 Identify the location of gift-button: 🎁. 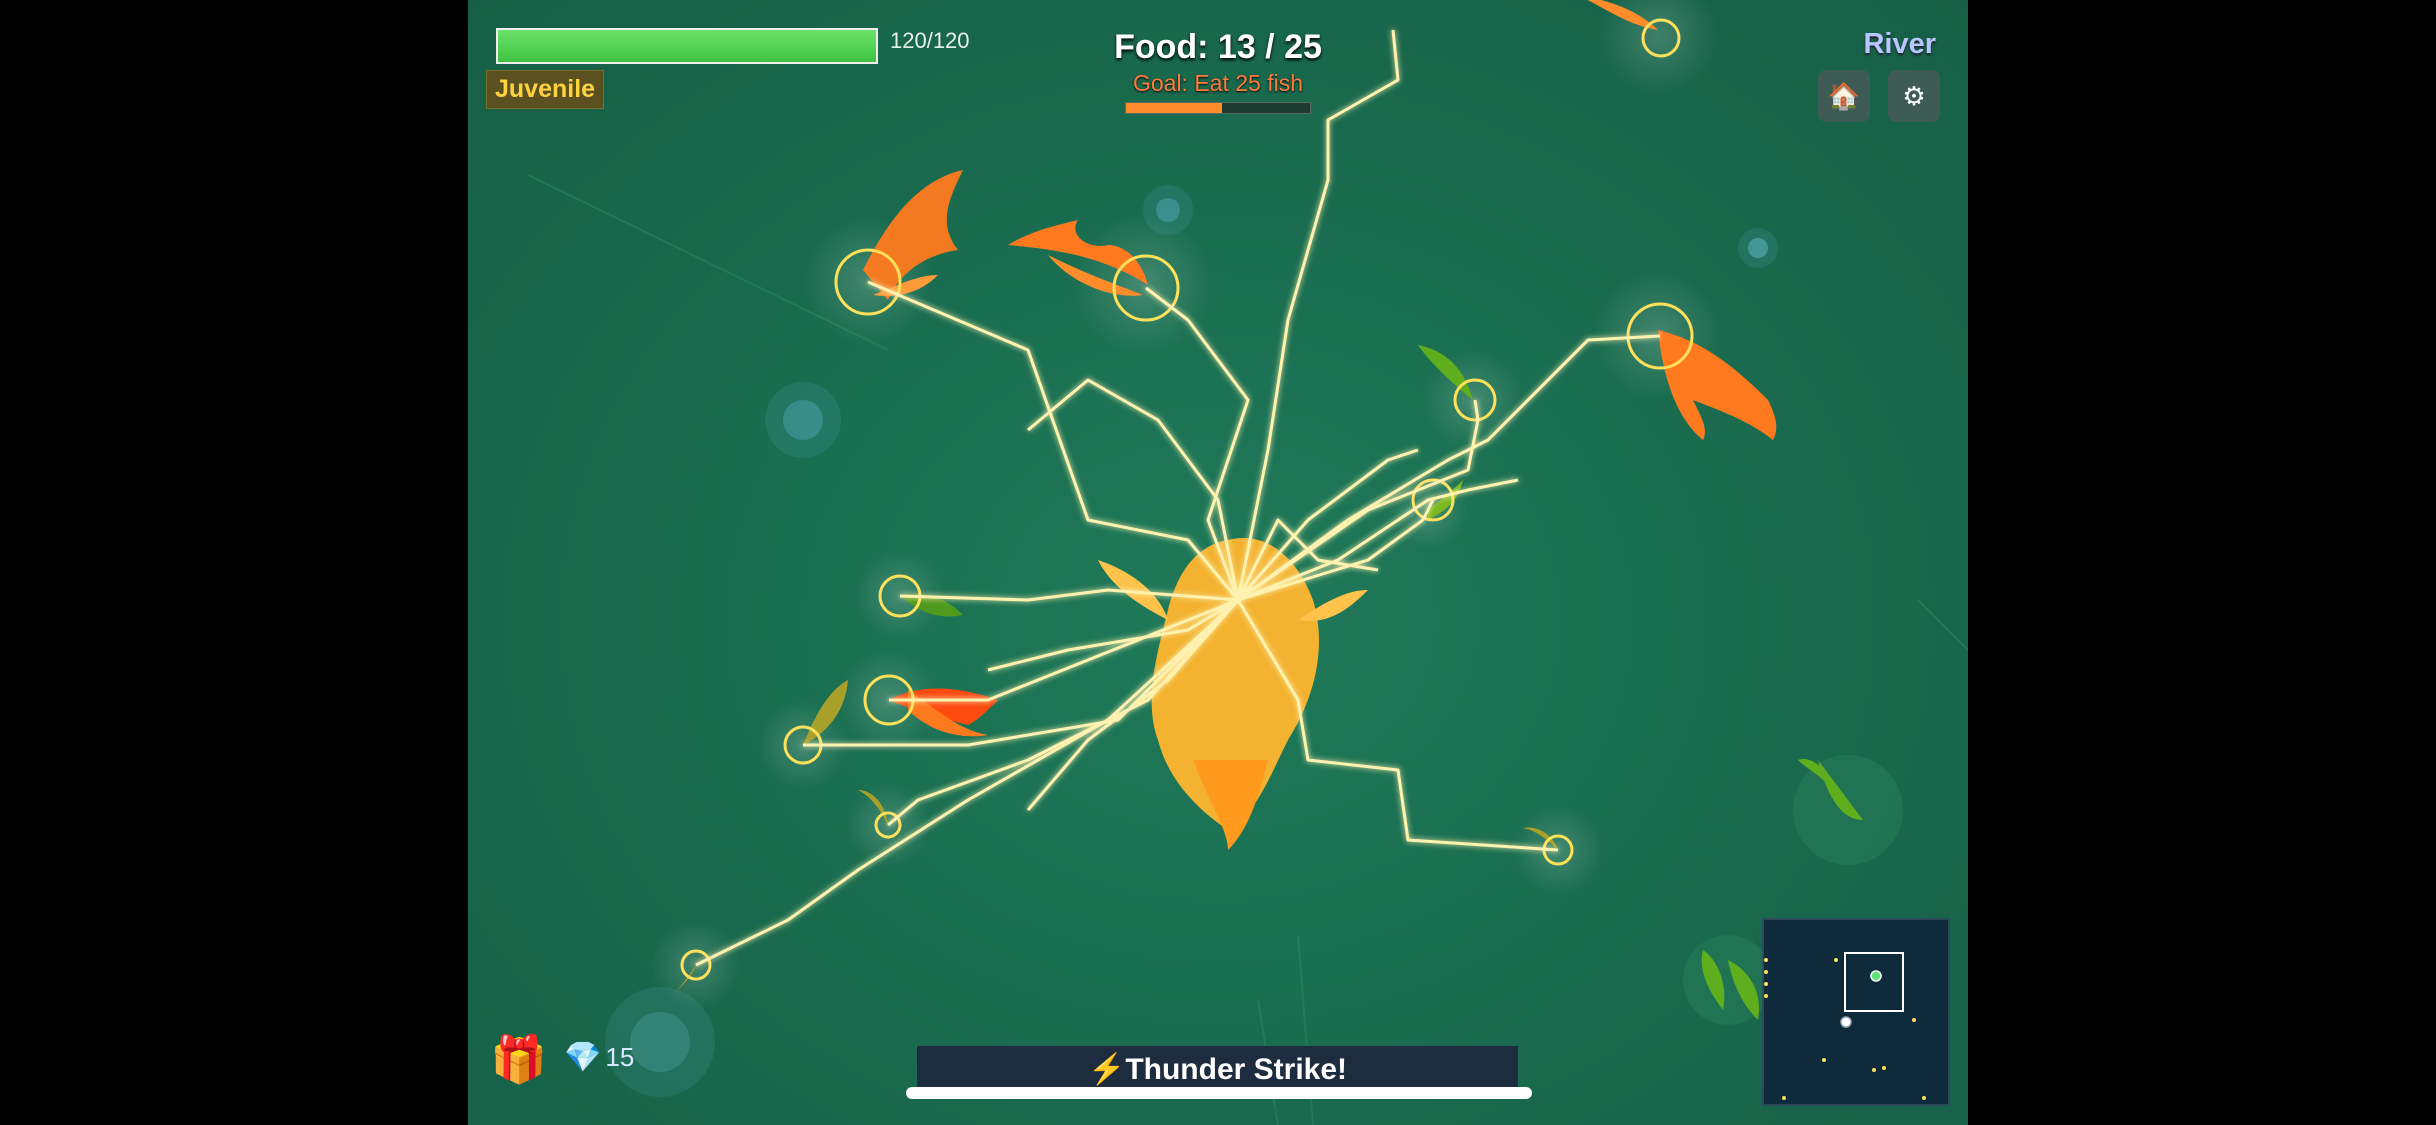
(518, 1059).